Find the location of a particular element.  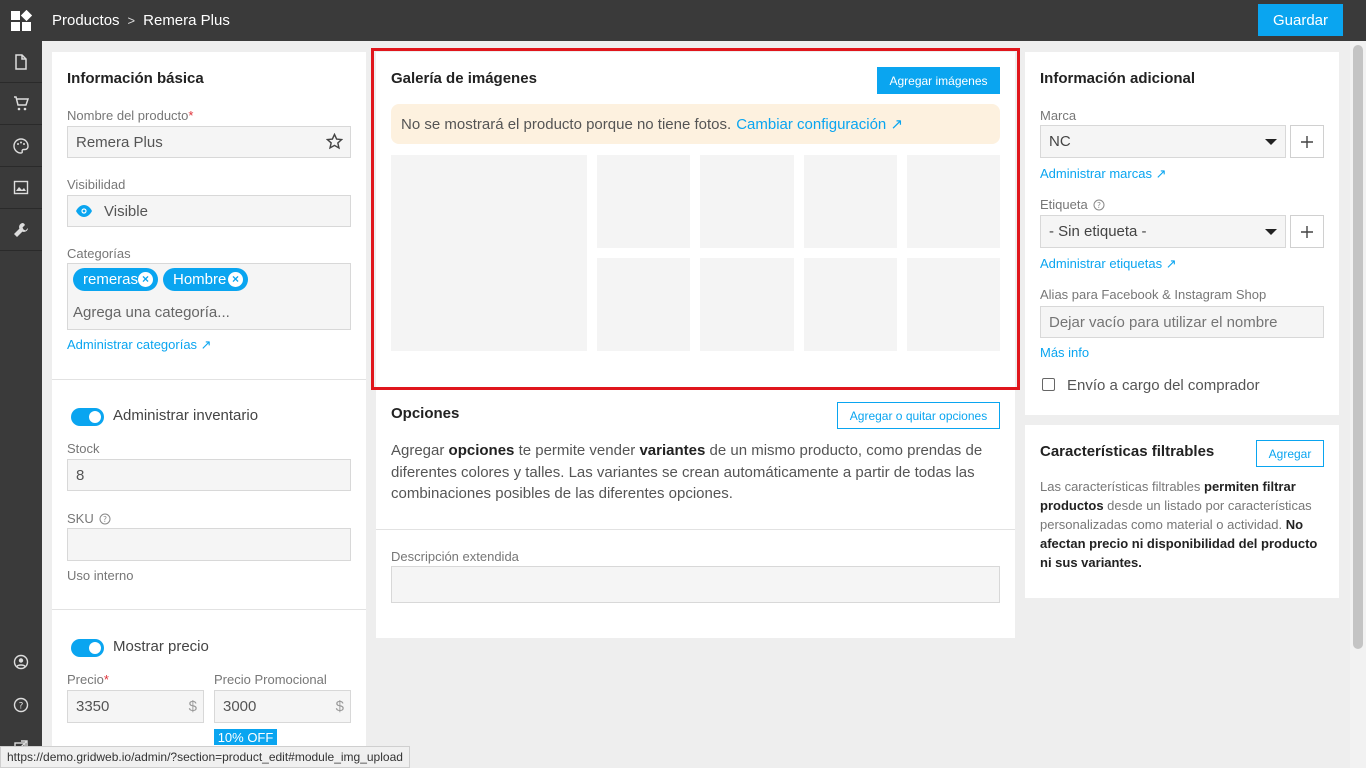

buyer-shipping-label: Envío a cargo del comprador is located at coordinates (1163, 385).